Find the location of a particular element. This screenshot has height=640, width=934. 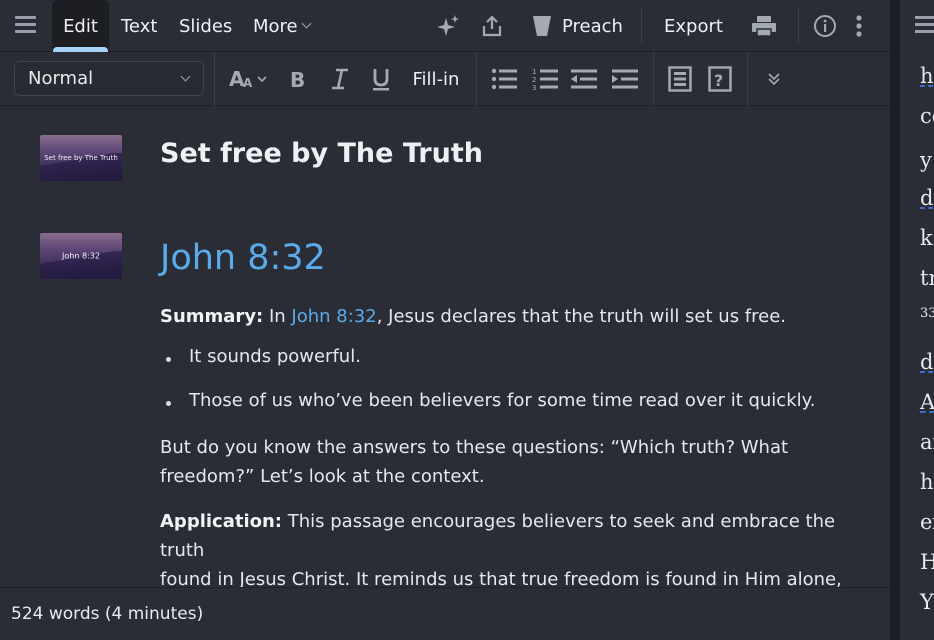

slide-layout-button is located at coordinates (680, 79).